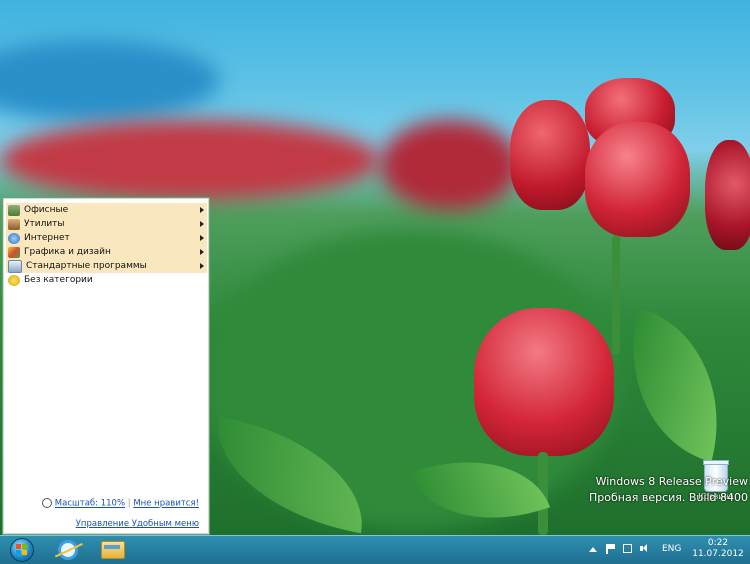 The height and width of the screenshot is (564, 750). I want to click on clock-time: 0:22, so click(718, 543).